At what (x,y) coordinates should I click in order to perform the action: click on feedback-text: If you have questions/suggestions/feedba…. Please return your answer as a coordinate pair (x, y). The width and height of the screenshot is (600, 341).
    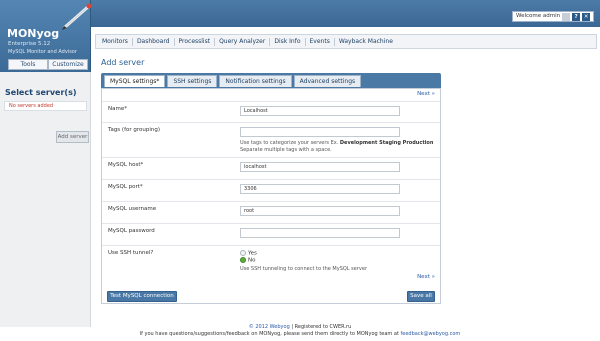
    Looking at the image, I should click on (269, 334).